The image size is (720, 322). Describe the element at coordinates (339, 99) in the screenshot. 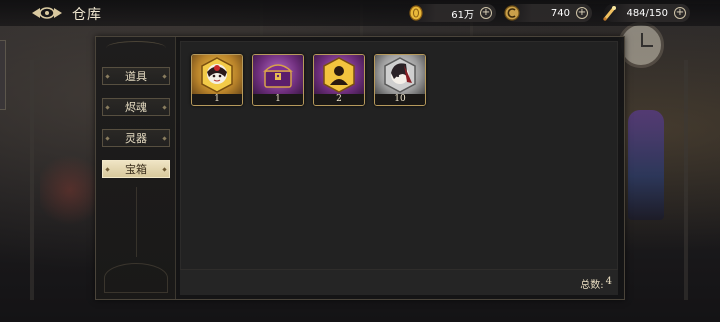

I see `item-count: 2` at that location.